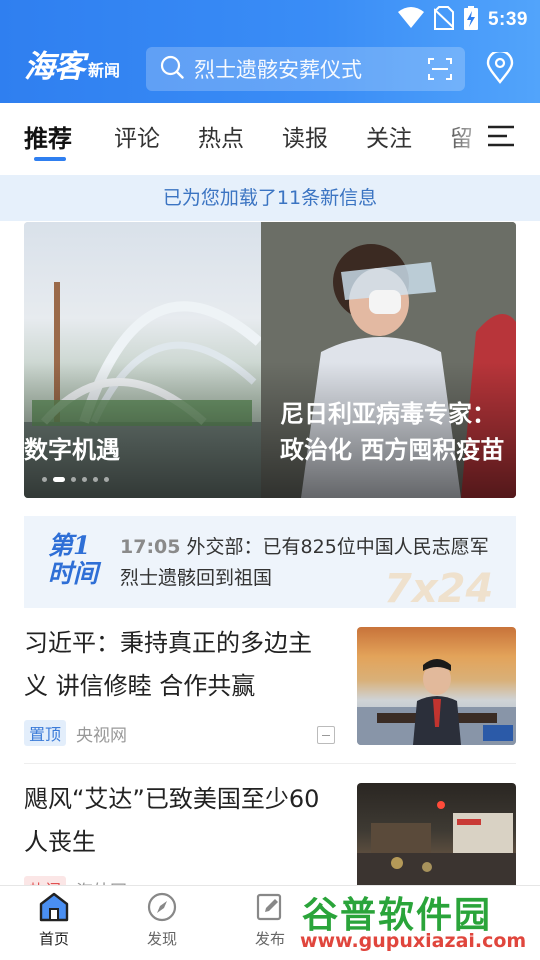 The image size is (540, 960). What do you see at coordinates (507, 19) in the screenshot?
I see `status-time: 5:39` at bounding box center [507, 19].